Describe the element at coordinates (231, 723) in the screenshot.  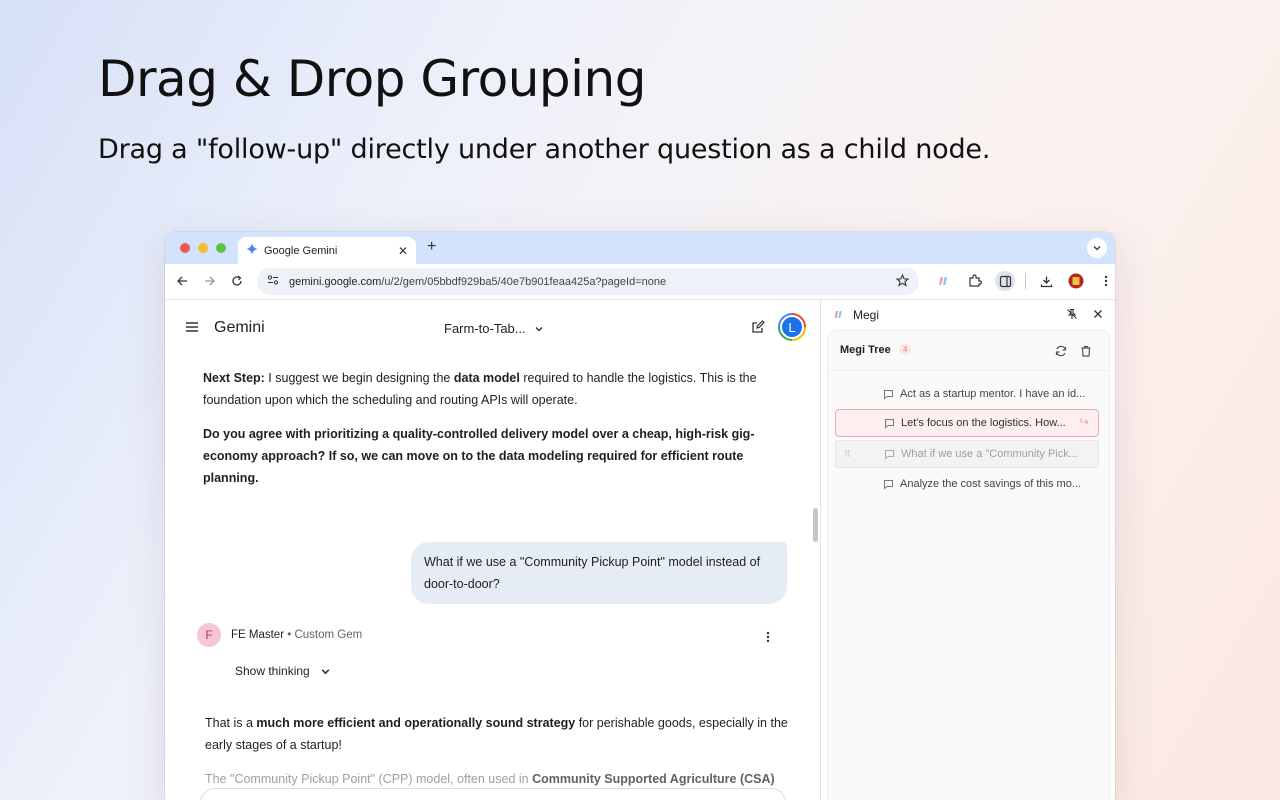
I see `resp-text-1: That is a` at that location.